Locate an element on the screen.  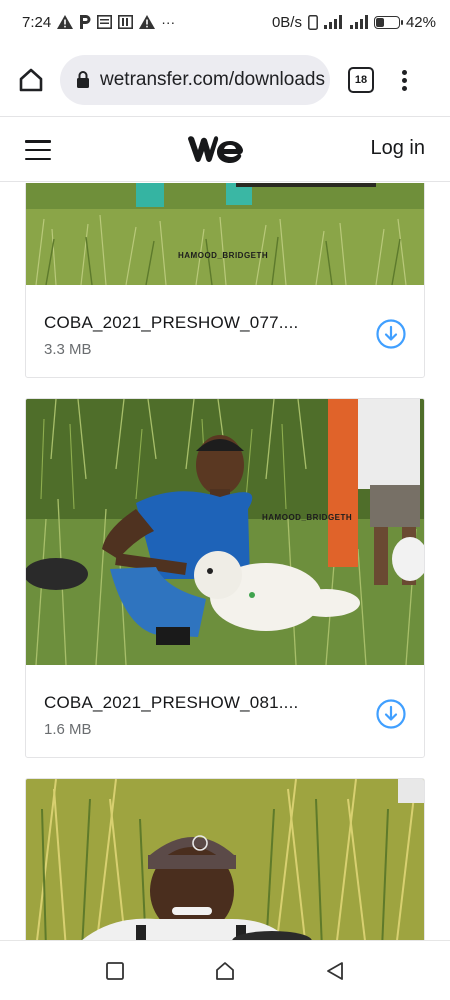
recents-button is located at coordinates (115, 971).